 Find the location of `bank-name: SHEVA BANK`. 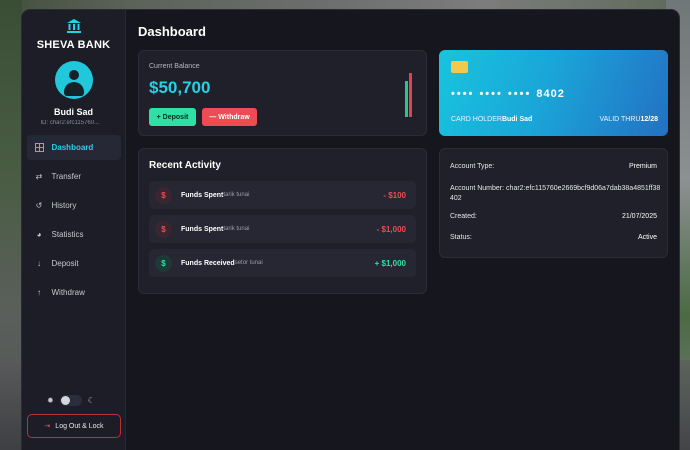

bank-name: SHEVA BANK is located at coordinates (73, 45).